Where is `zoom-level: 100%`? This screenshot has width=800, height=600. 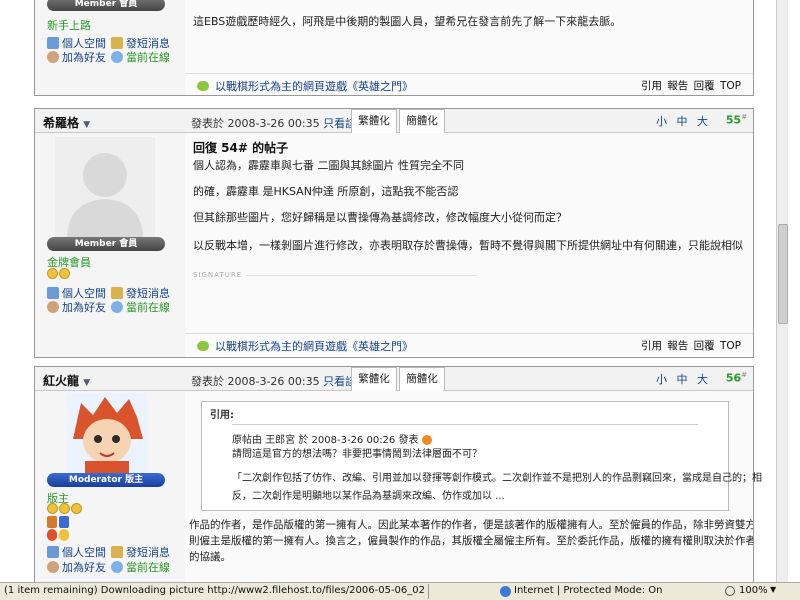
zoom-level: 100% is located at coordinates (753, 590).